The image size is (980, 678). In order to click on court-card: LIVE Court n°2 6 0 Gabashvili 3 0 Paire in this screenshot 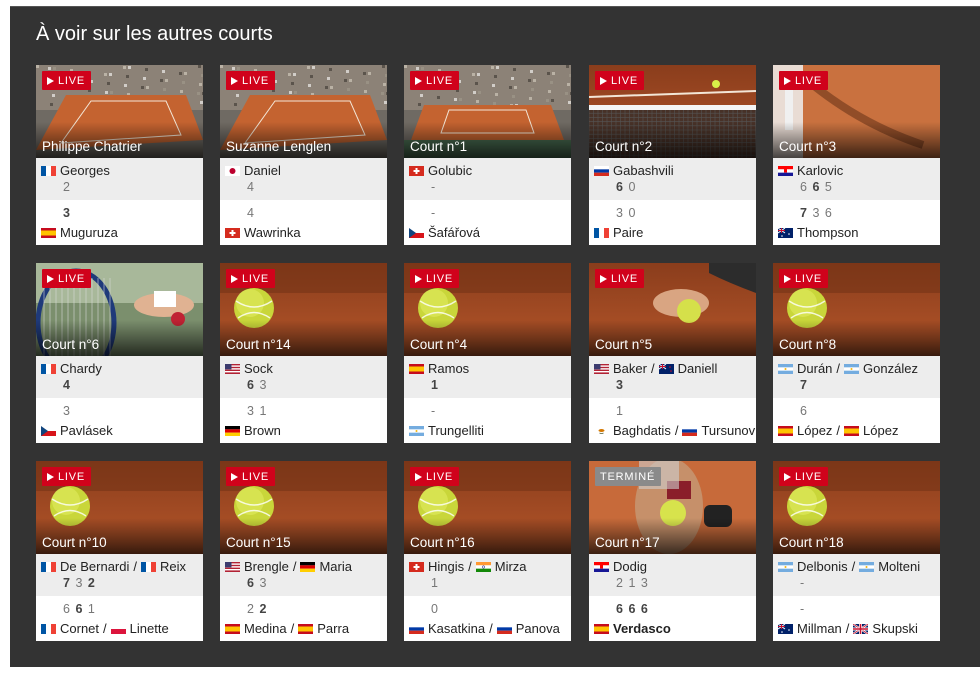, I will do `click(672, 155)`.